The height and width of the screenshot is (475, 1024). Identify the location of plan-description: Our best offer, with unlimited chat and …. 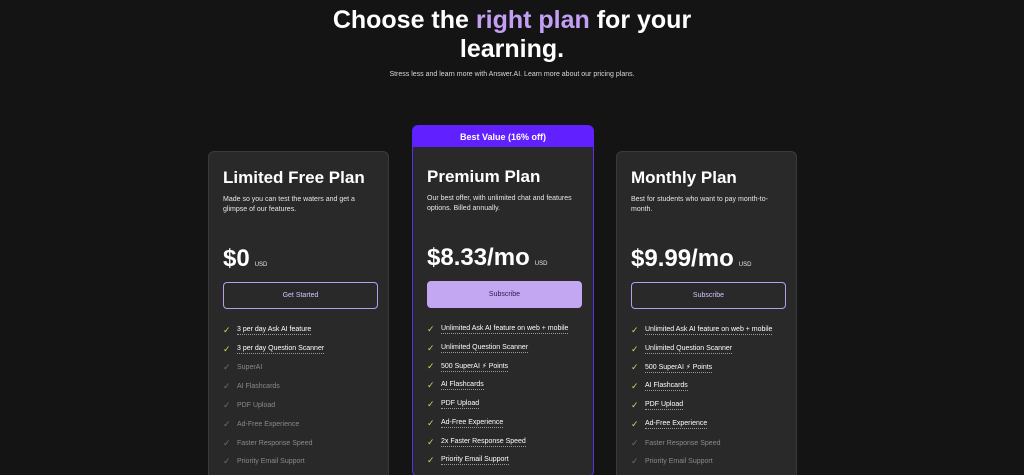
(499, 203).